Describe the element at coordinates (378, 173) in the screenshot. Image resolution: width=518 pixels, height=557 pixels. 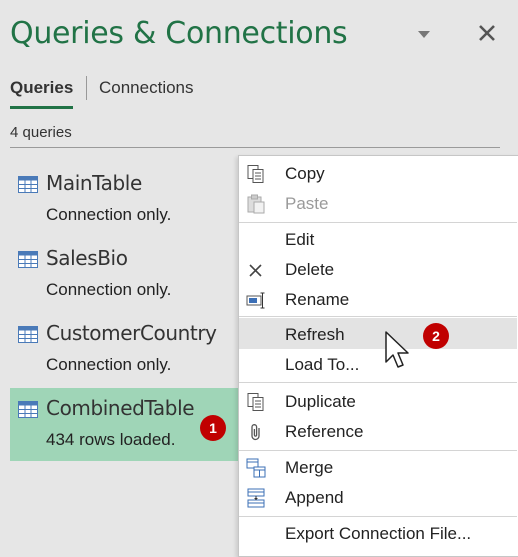
I see `menu-item-copy: Copy` at that location.